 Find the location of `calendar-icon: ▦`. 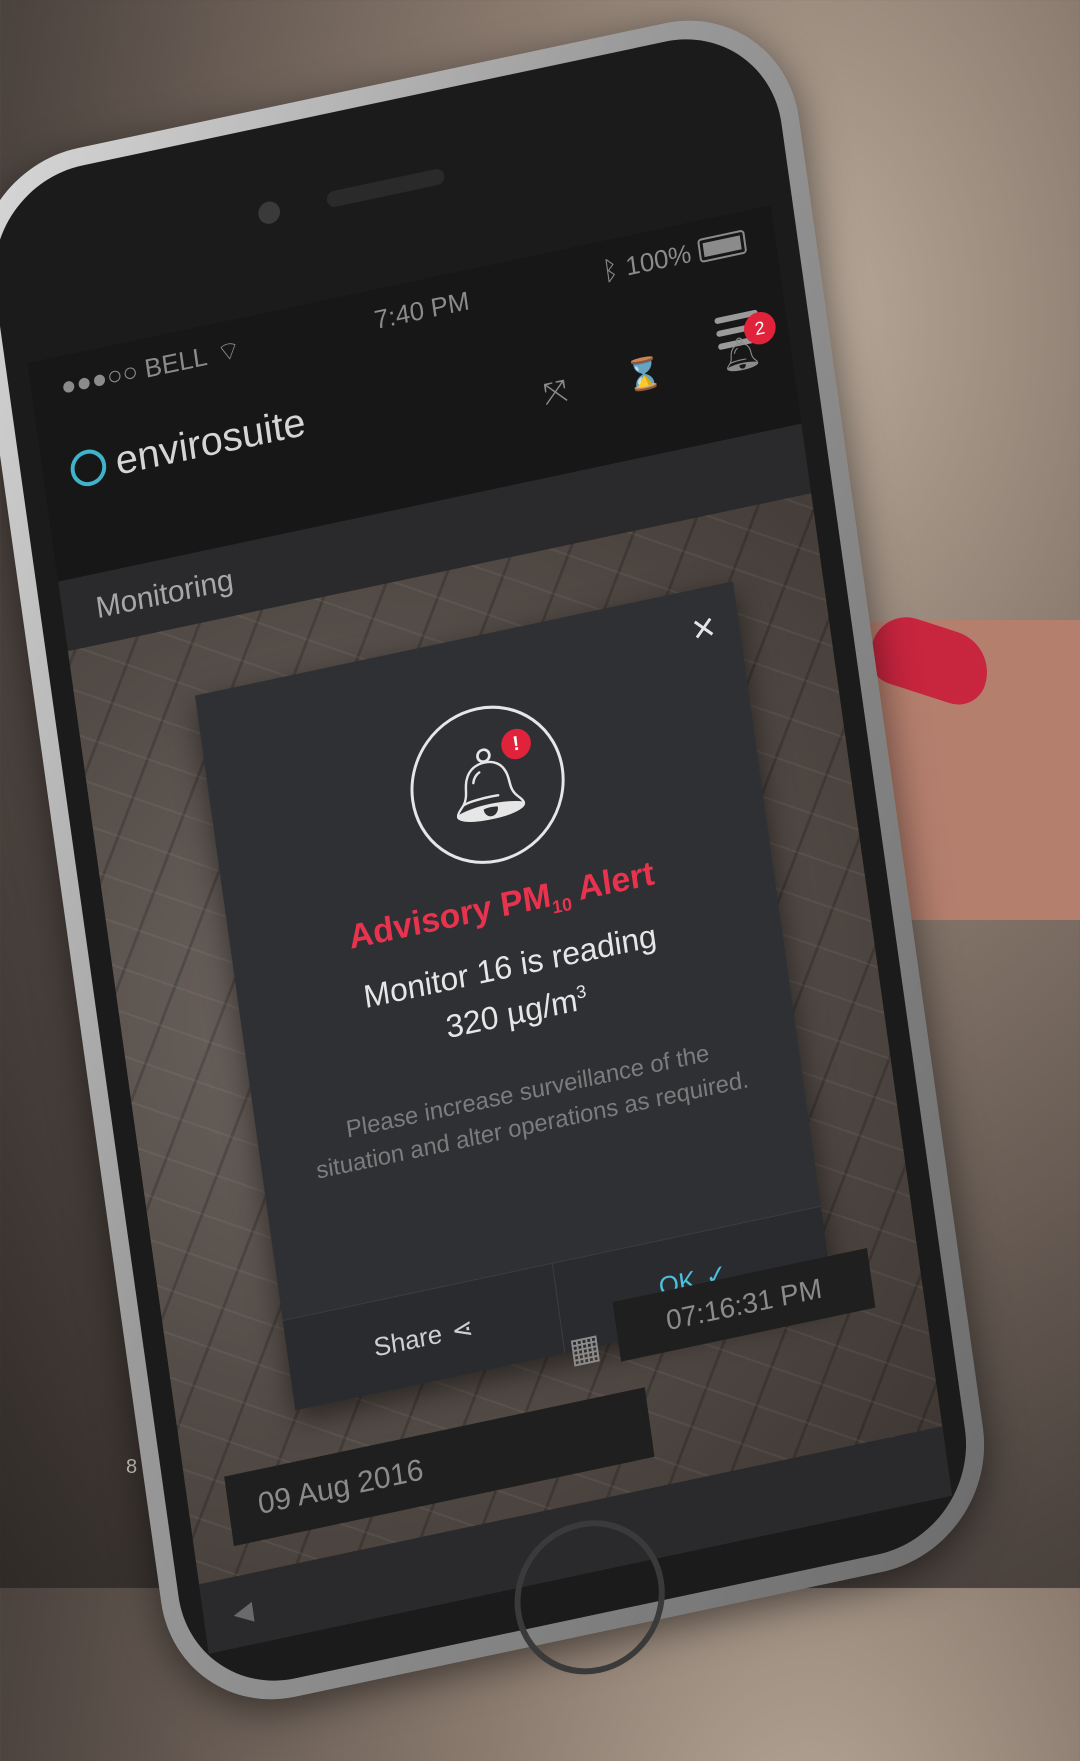

calendar-icon: ▦ is located at coordinates (585, 1349).